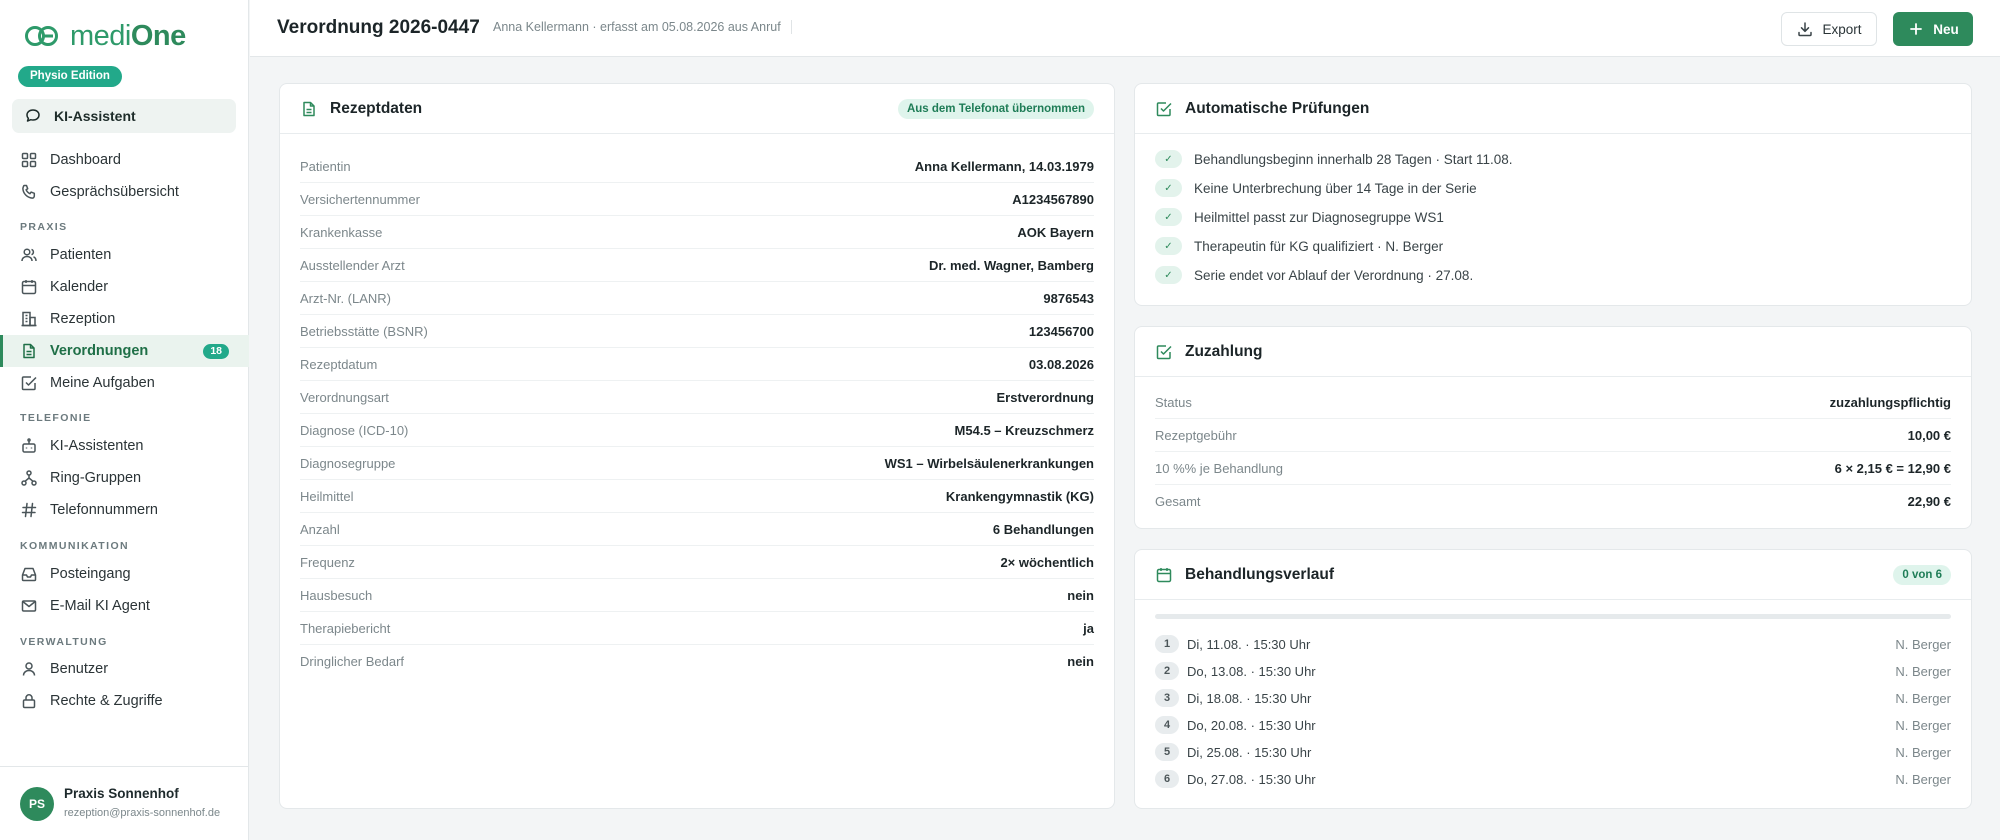 The image size is (2000, 840). I want to click on user-icon, so click(29, 669).